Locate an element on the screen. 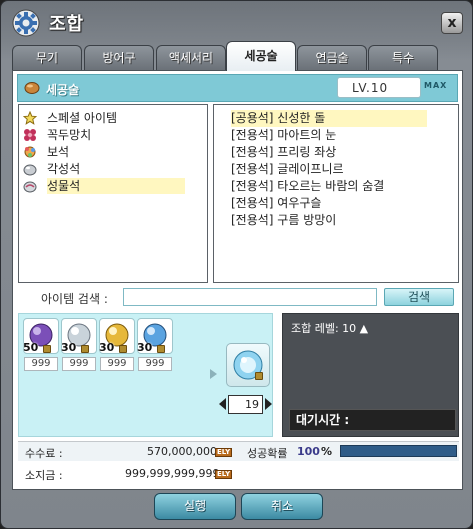  window-title: 조합 is located at coordinates (67, 24).